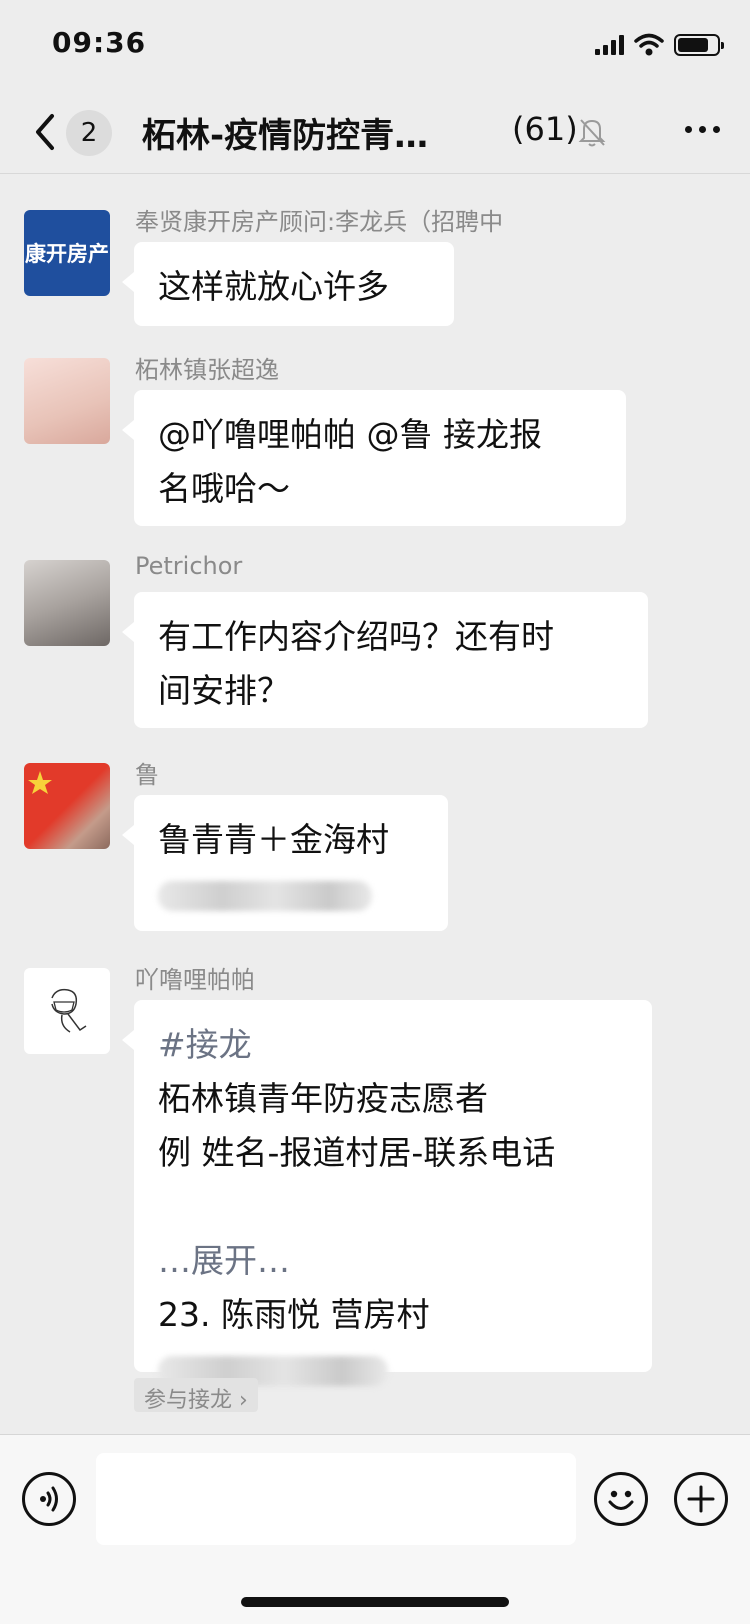 This screenshot has height=1624, width=750. What do you see at coordinates (189, 566) in the screenshot?
I see `sender-name: Petrichor` at bounding box center [189, 566].